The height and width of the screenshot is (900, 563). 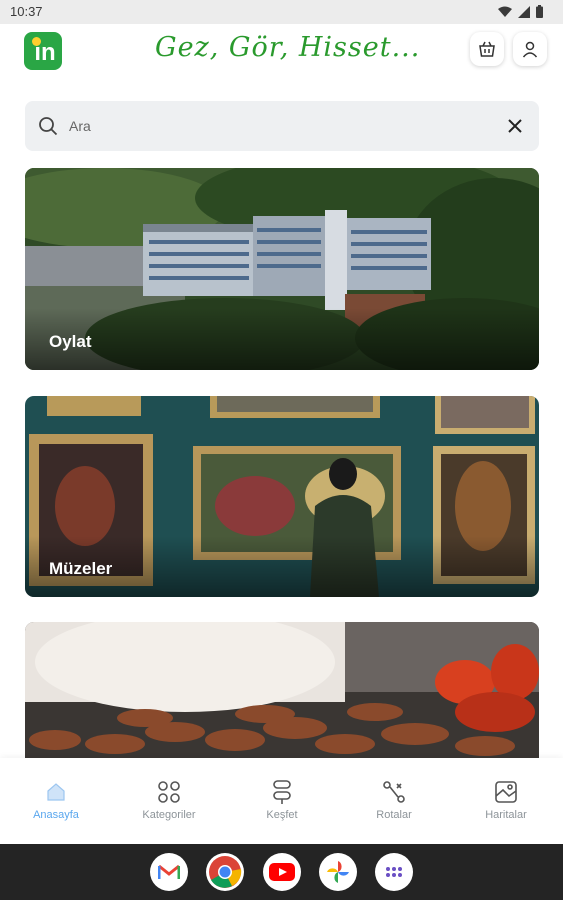 I want to click on profile-button, so click(x=530, y=49).